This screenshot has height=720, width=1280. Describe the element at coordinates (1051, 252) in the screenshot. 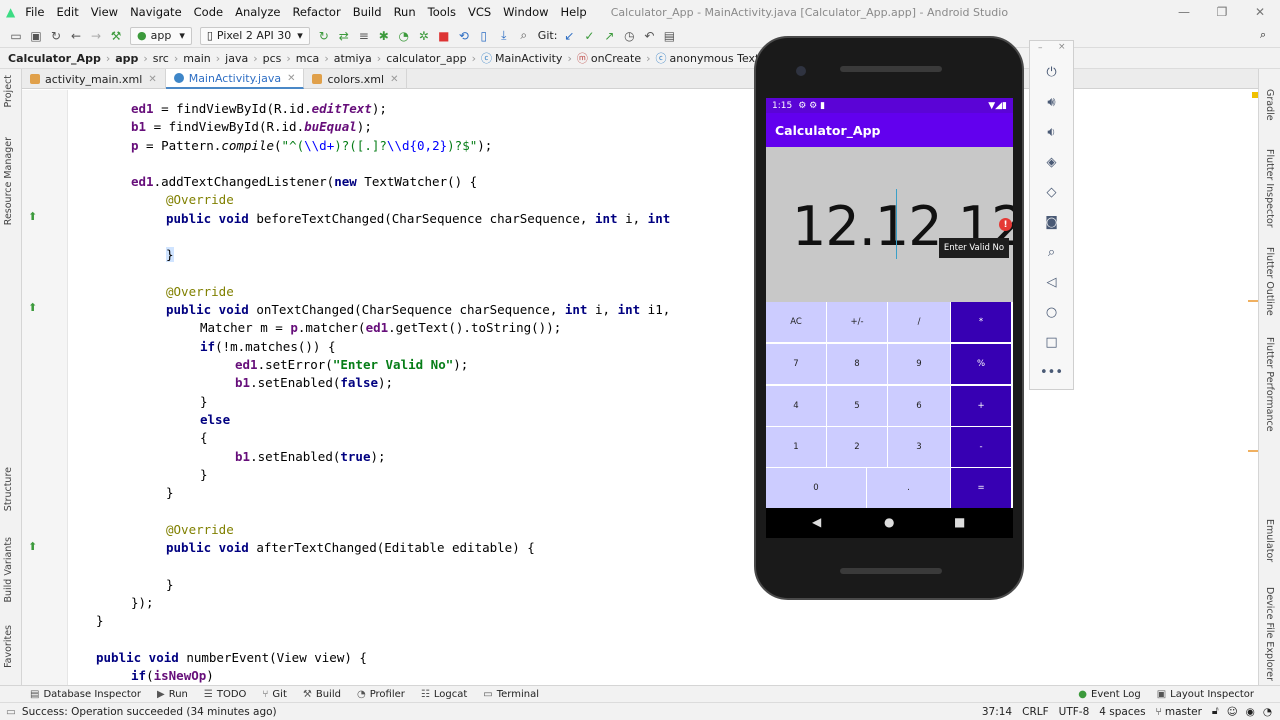

I see `zoom-button: ⌕` at that location.